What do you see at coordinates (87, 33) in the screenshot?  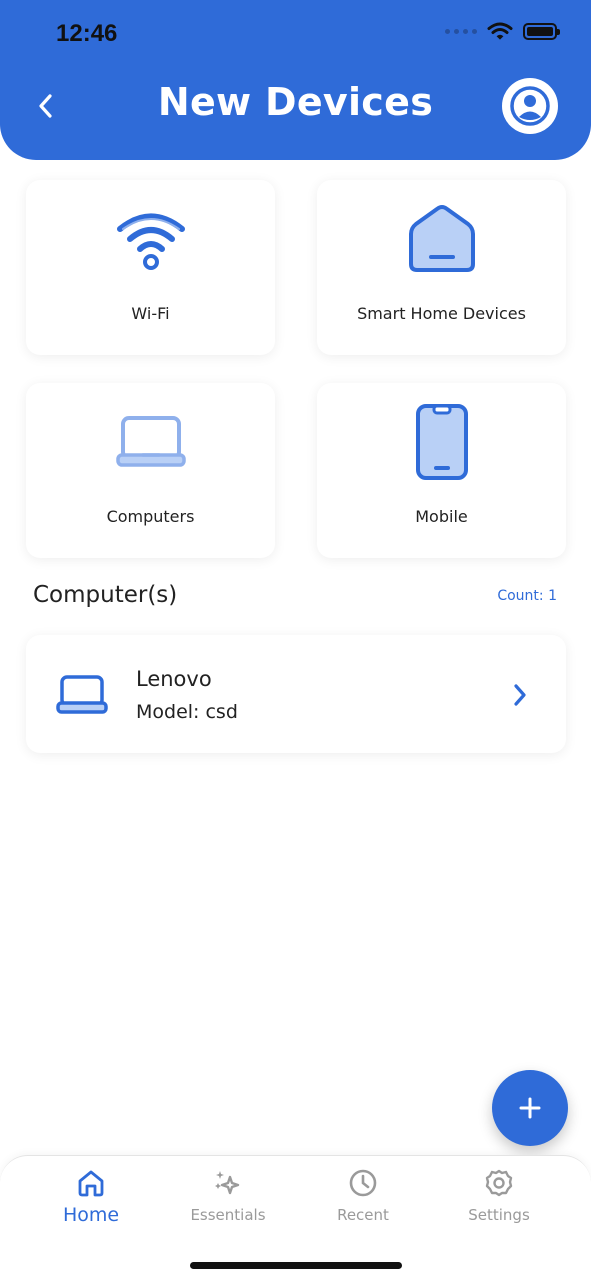 I see `status-time: 12:46` at bounding box center [87, 33].